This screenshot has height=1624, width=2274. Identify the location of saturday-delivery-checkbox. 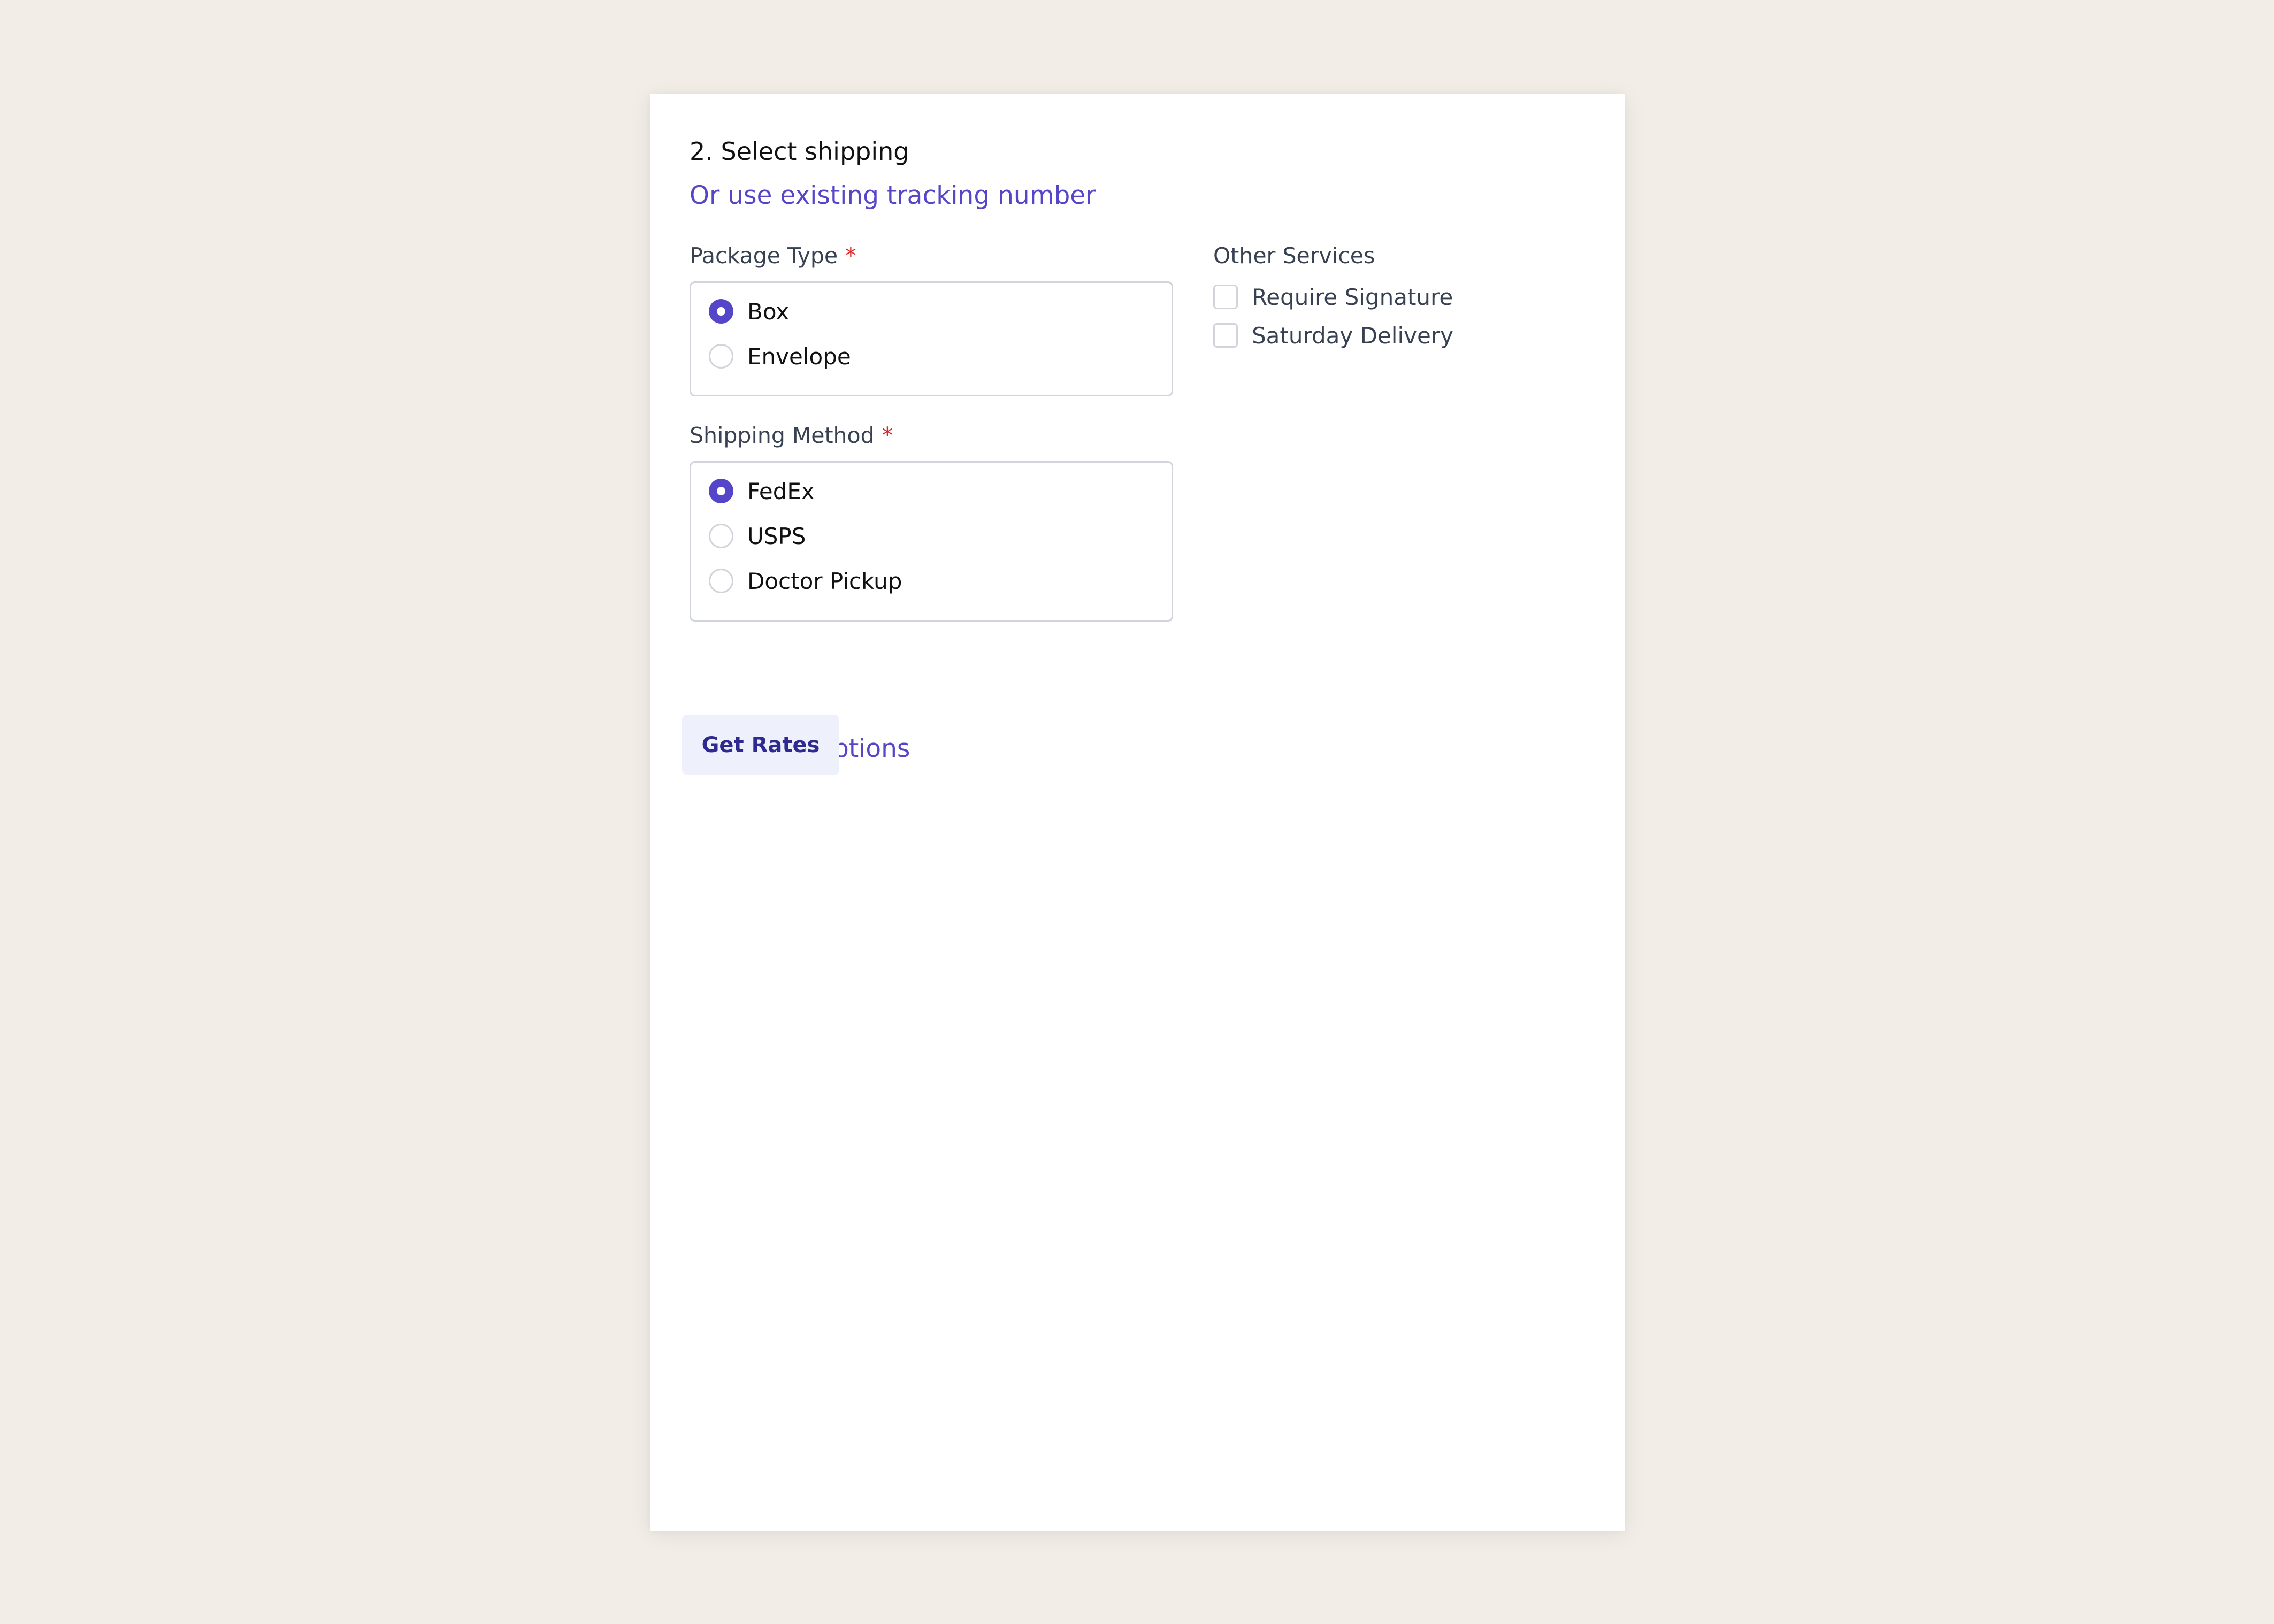
(1225, 335).